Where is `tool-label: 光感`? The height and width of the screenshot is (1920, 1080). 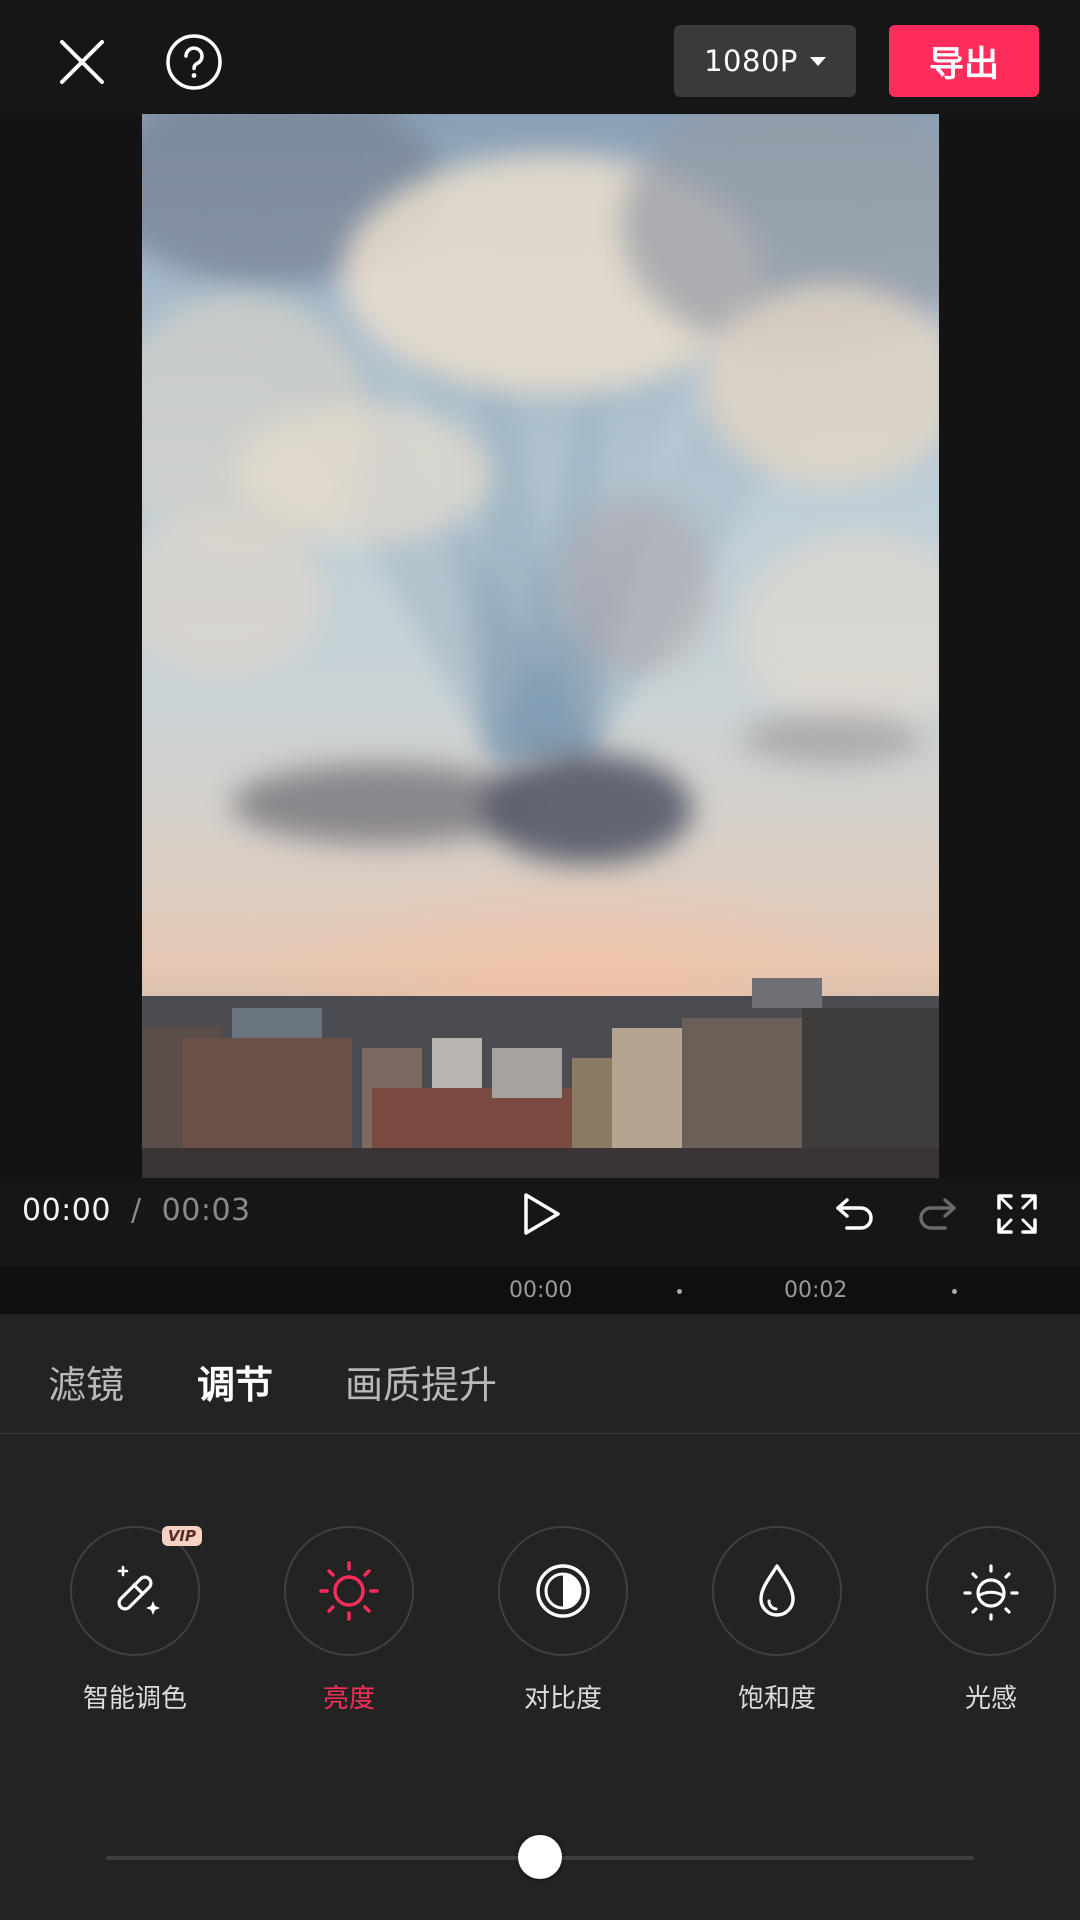 tool-label: 光感 is located at coordinates (990, 1699).